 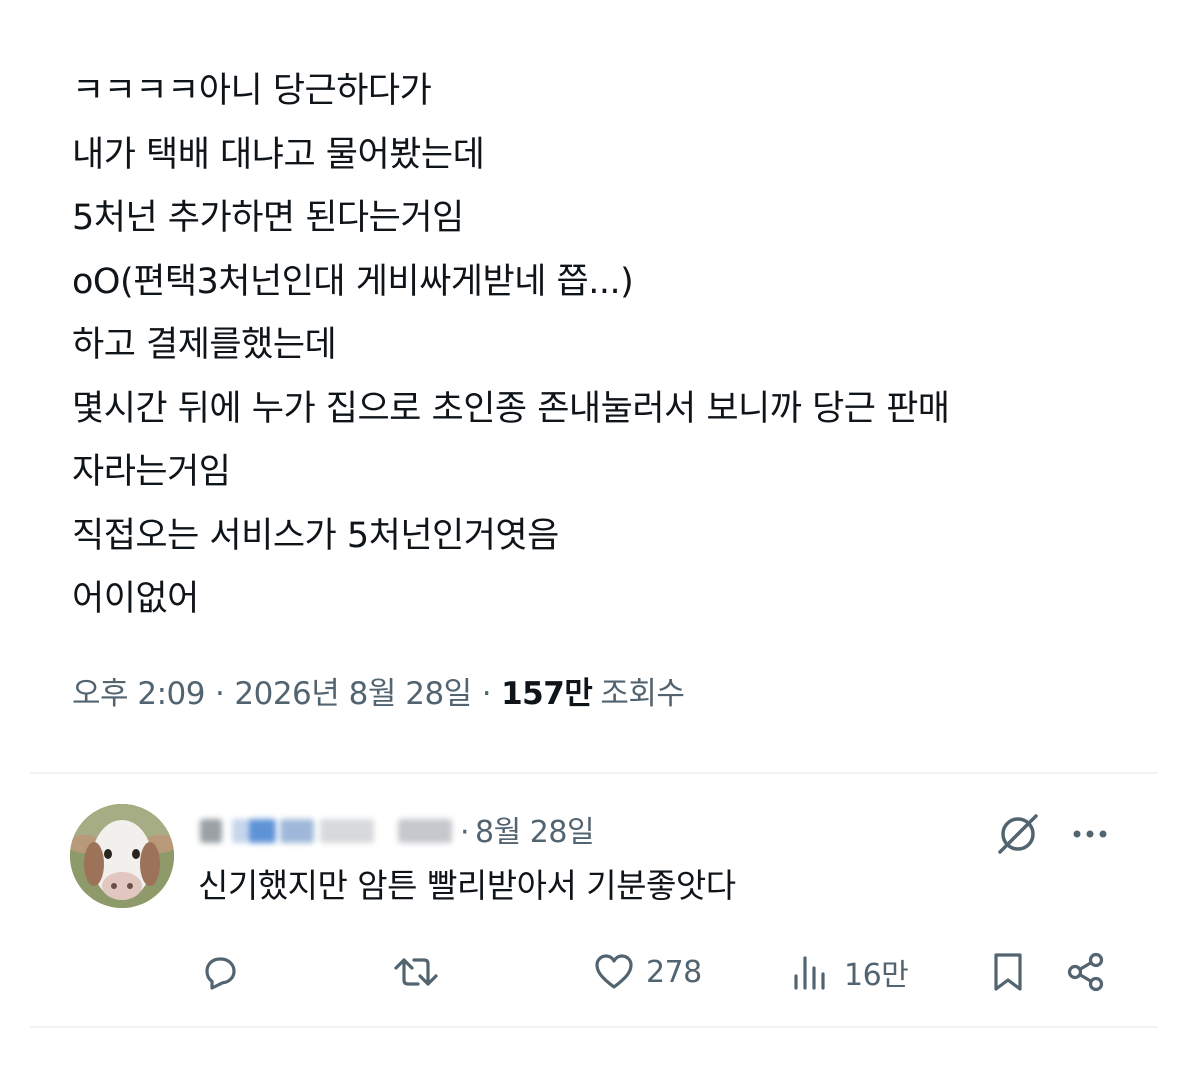 I want to click on bookmark-icon, so click(x=1008, y=972).